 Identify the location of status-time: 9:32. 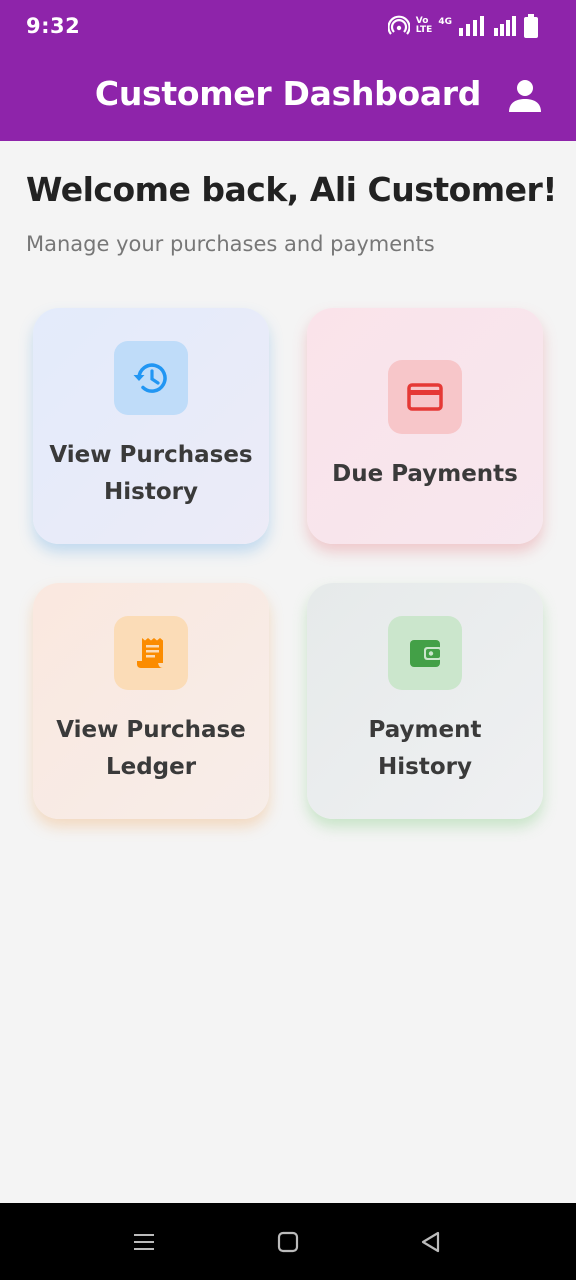
(53, 26).